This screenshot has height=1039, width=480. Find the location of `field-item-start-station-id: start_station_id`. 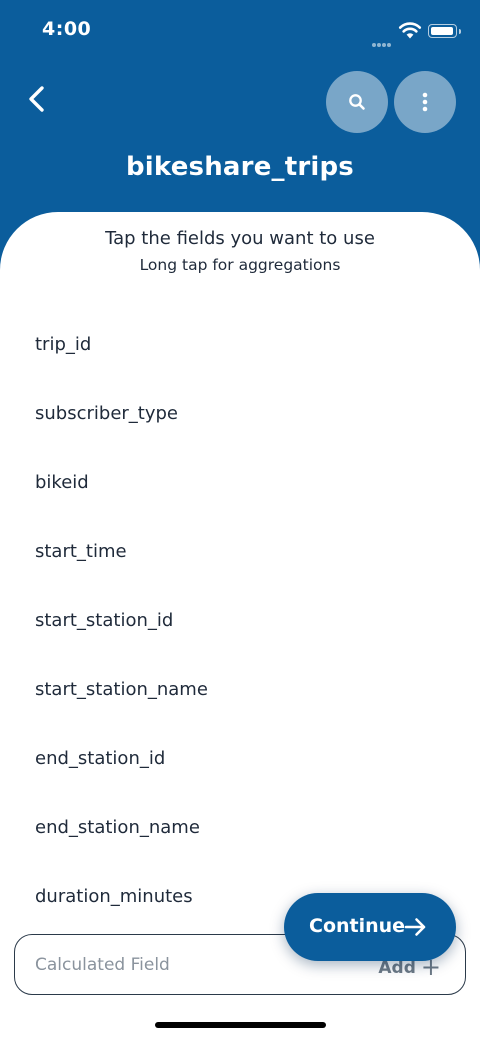

field-item-start-station-id: start_station_id is located at coordinates (240, 620).